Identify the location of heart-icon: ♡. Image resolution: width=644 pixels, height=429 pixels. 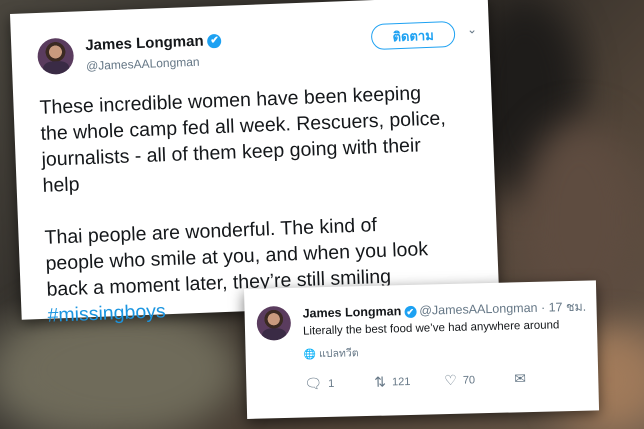
(451, 380).